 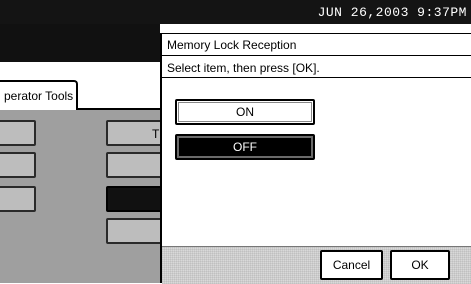 What do you see at coordinates (136, 199) in the screenshot?
I see `background-button-selected` at bounding box center [136, 199].